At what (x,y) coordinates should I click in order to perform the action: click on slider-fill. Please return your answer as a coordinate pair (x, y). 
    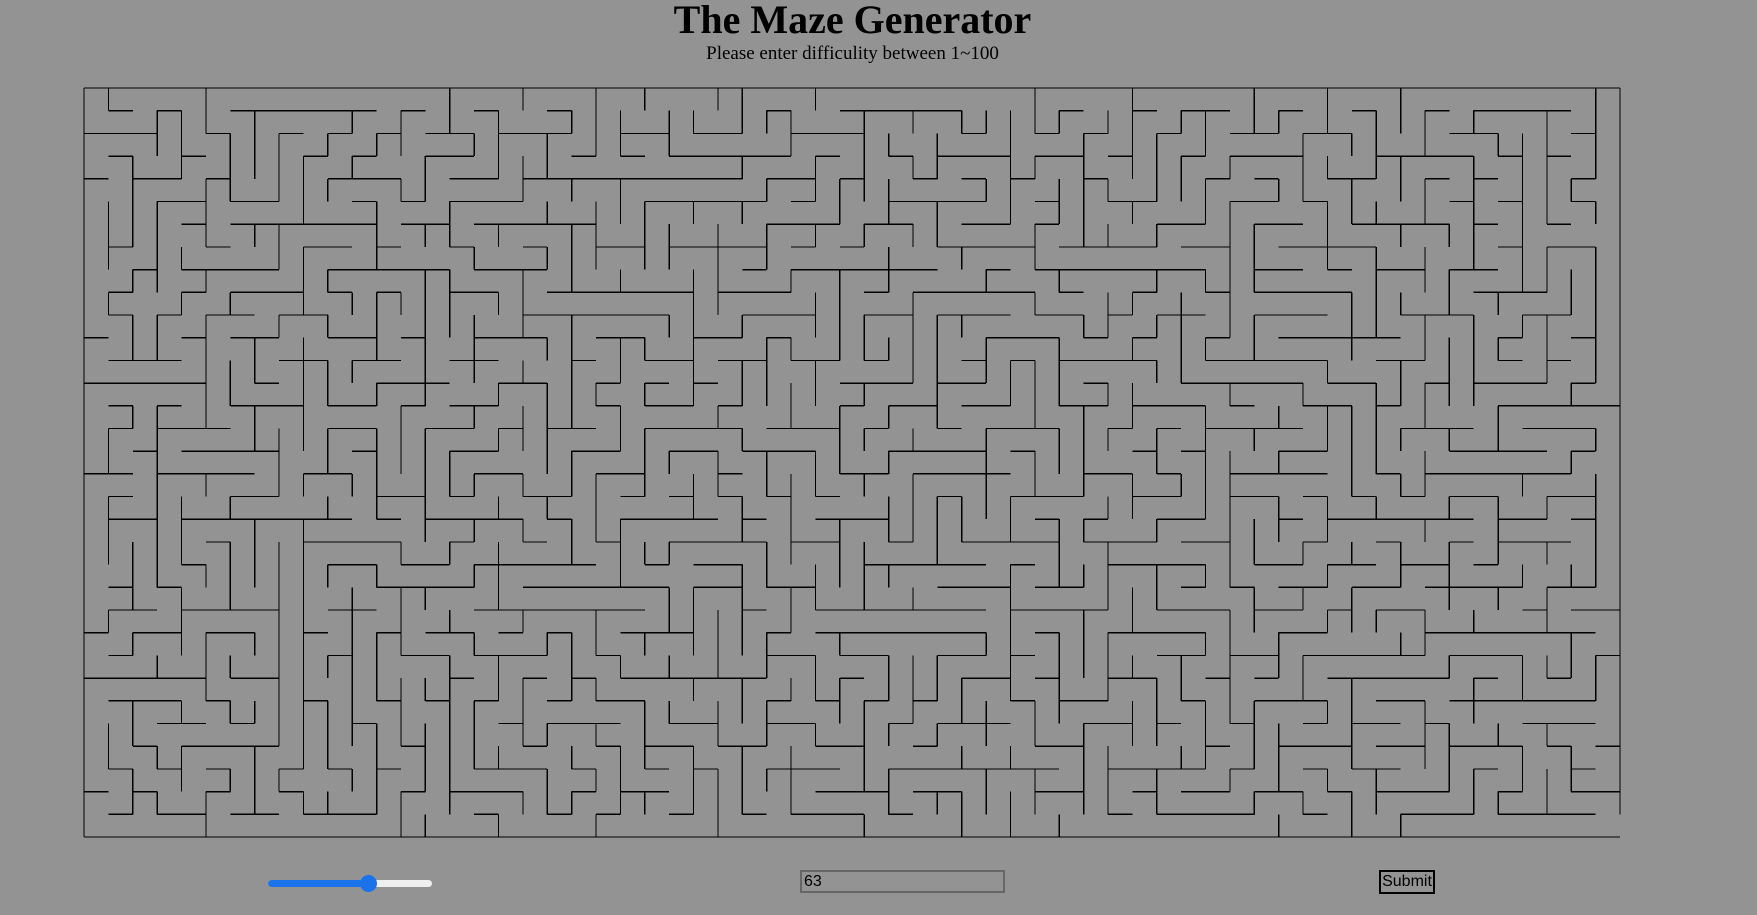
    Looking at the image, I should click on (318, 883).